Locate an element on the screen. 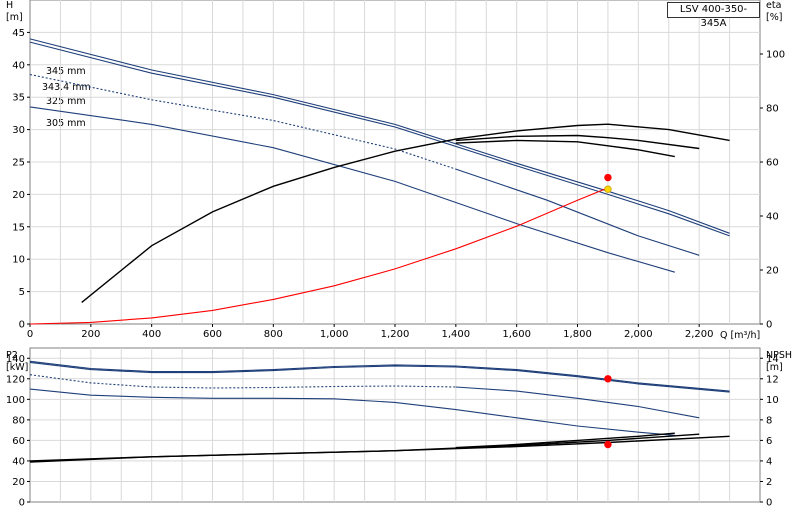 This screenshot has width=800, height=520. head-xtick-label: 1,200 is located at coordinates (395, 334).